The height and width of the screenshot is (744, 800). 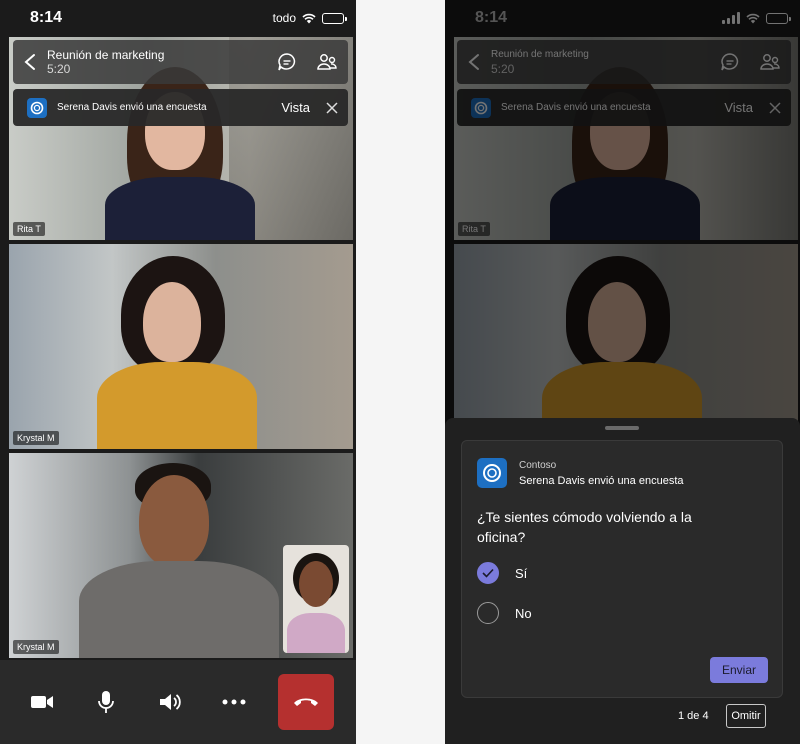 I want to click on option-label: Sí, so click(x=521, y=573).